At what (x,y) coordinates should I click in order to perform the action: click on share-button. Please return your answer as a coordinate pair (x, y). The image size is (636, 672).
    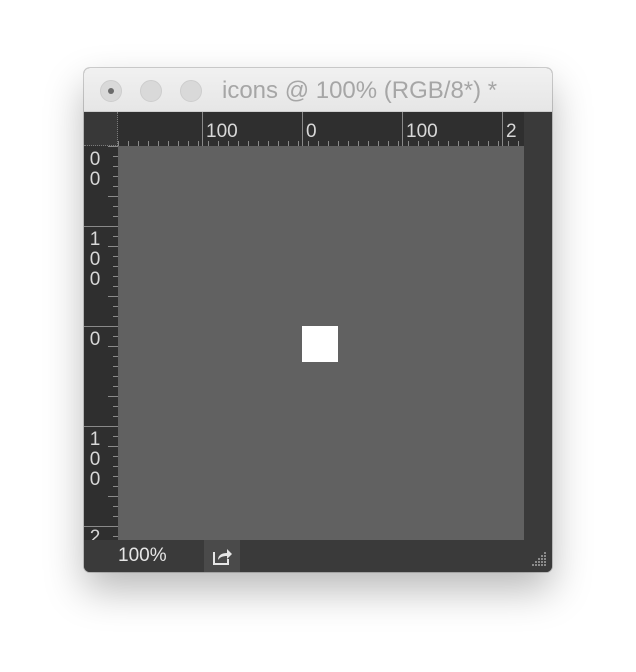
    Looking at the image, I should click on (222, 556).